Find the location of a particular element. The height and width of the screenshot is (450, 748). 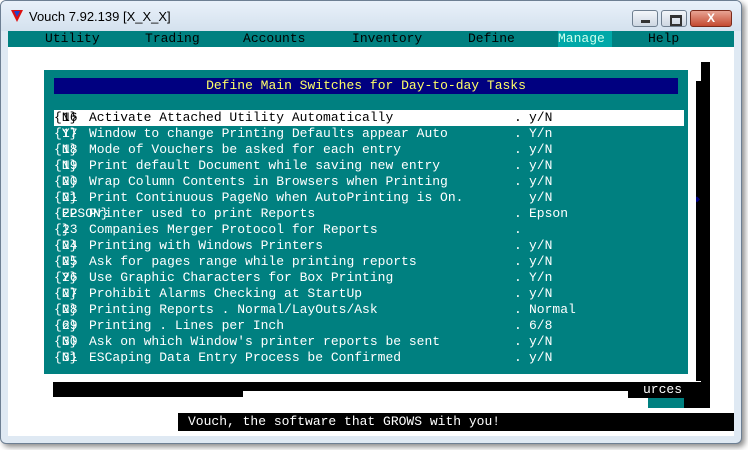

switch-number: 19 is located at coordinates (70, 165).